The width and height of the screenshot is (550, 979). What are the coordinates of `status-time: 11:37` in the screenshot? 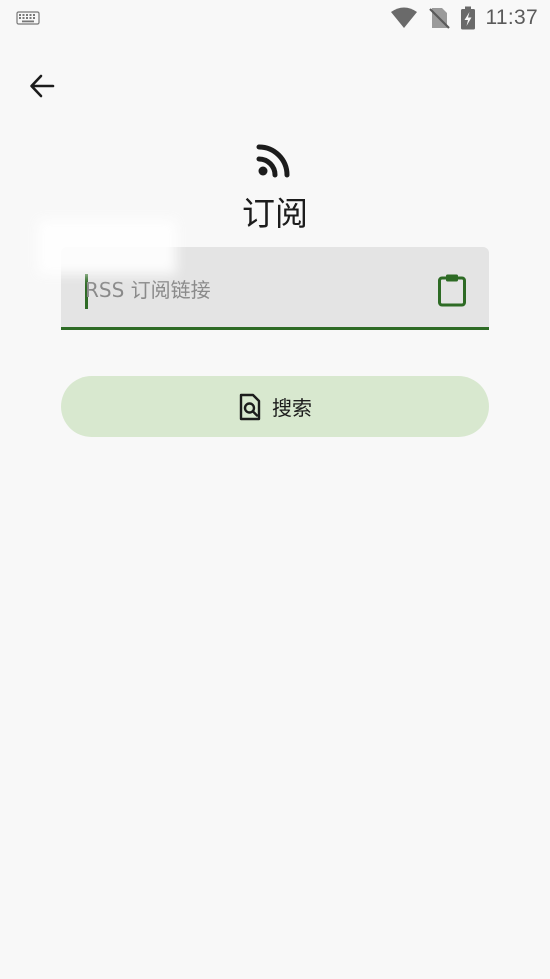 It's located at (511, 17).